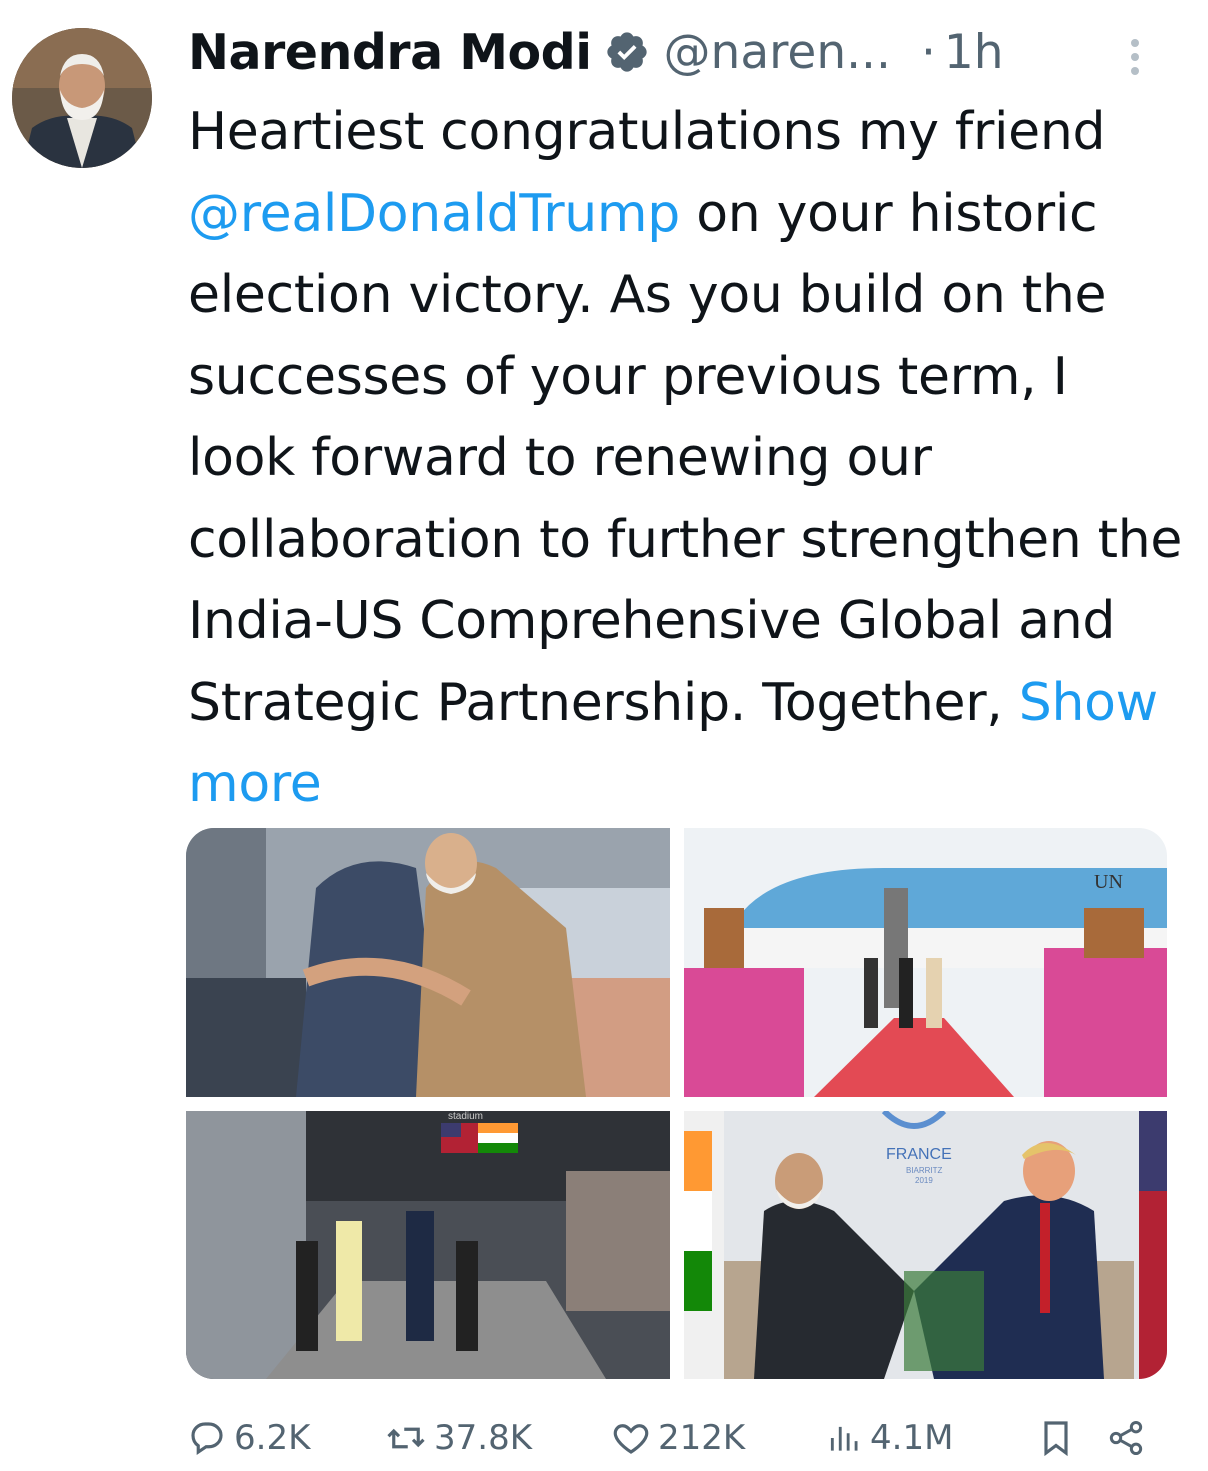 The width and height of the screenshot is (1208, 1471). What do you see at coordinates (207, 1438) in the screenshot?
I see `reply-icon` at bounding box center [207, 1438].